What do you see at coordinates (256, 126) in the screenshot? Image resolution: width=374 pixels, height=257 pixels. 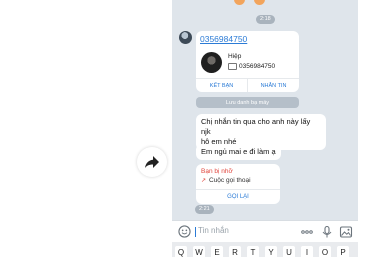 I see `message-text-line: Chị nhắn tin qua cho anh này lấy njk` at bounding box center [256, 126].